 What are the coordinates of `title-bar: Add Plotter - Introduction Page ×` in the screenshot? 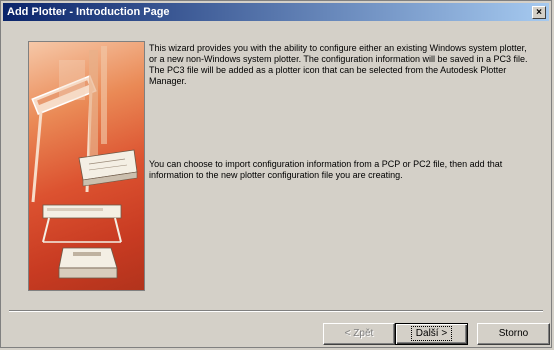 It's located at (276, 12).